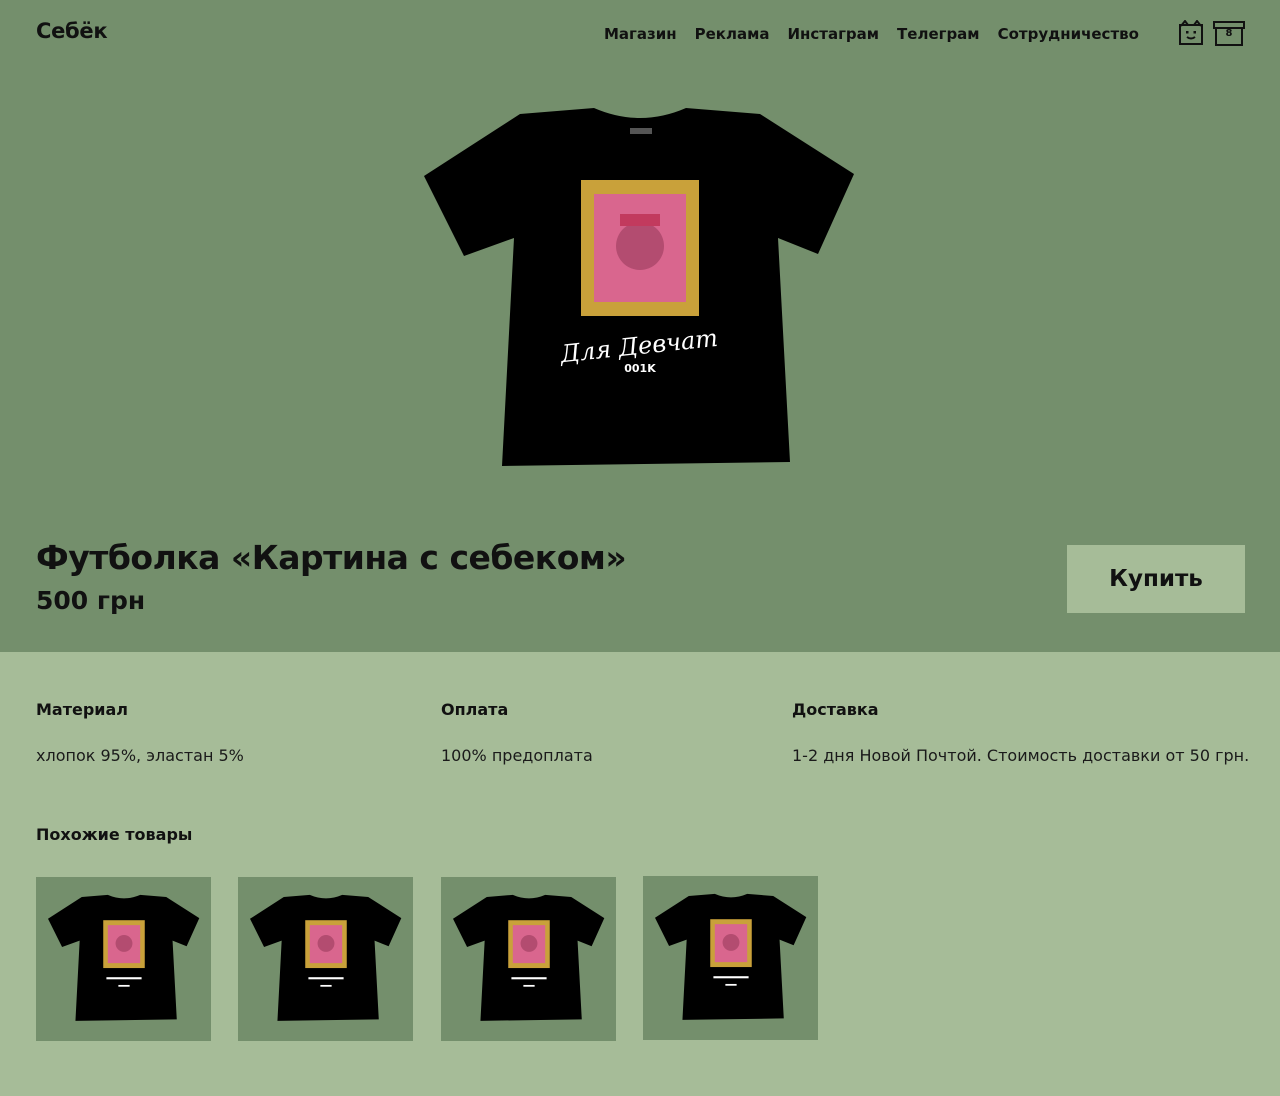  I want to click on info-material: Материал хлопок 95%, эластан 5%, so click(140, 732).